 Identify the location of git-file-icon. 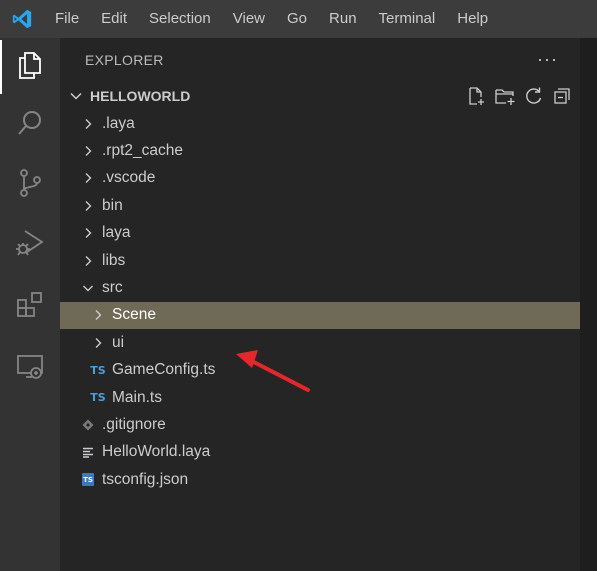
(88, 425).